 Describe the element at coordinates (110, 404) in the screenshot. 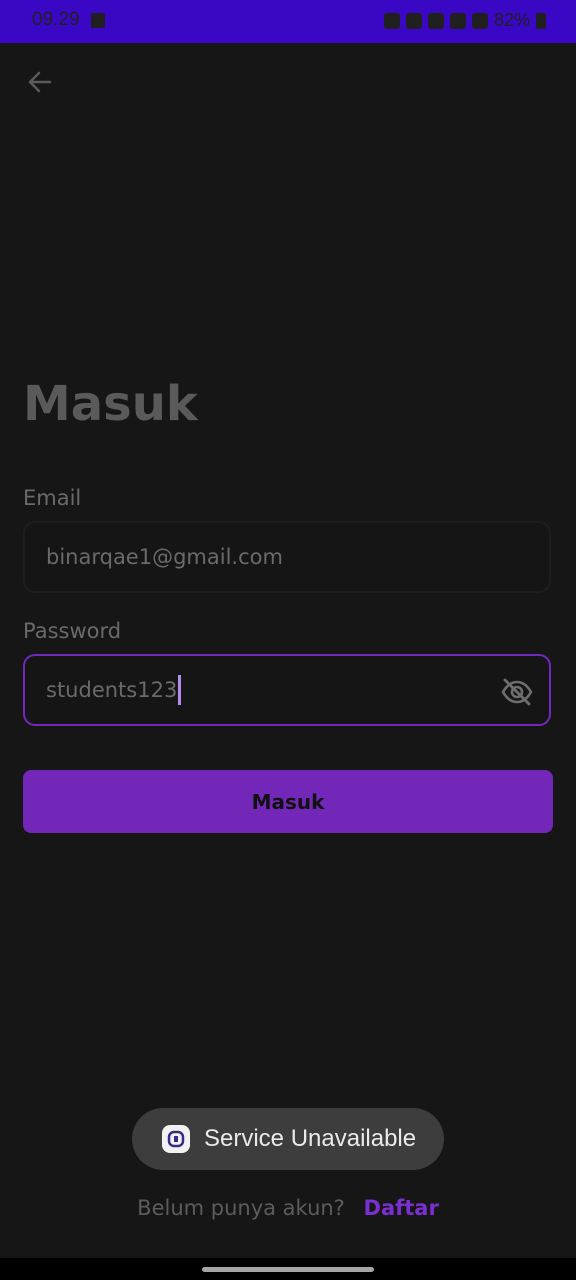

I see `page-title: Masuk` at that location.